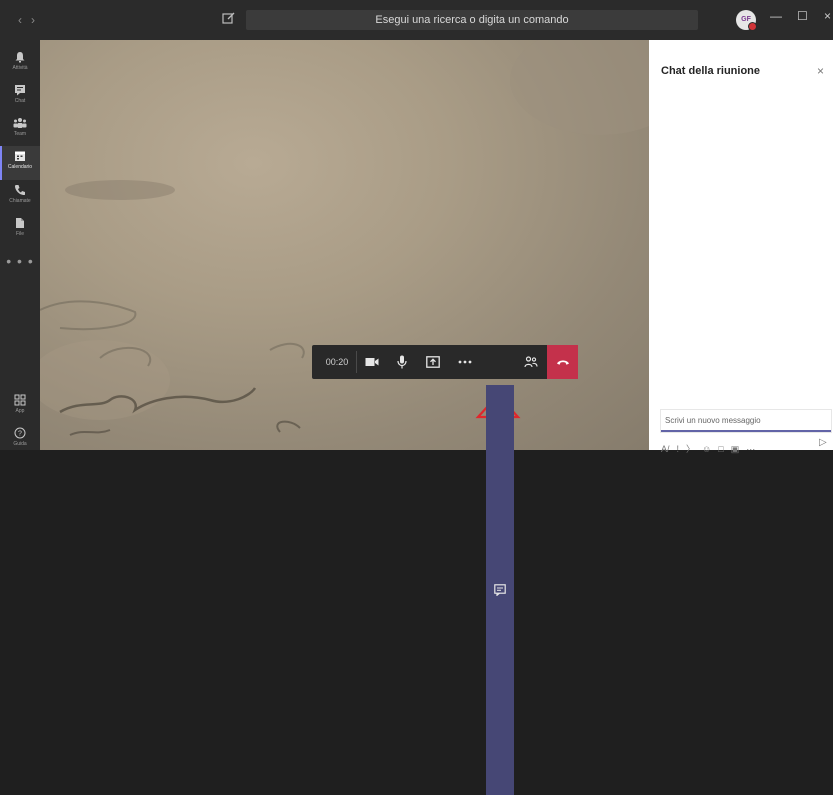  I want to click on rail-item-label: Chat, so click(20, 101).